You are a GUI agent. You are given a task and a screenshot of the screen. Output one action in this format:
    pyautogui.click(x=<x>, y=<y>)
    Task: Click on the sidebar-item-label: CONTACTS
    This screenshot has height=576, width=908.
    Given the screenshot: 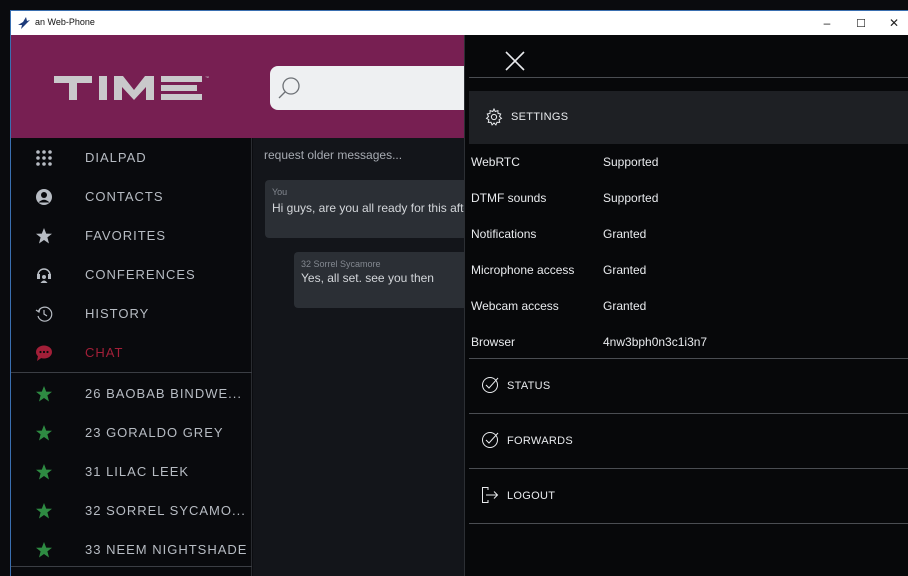 What is the action you would take?
    pyautogui.click(x=124, y=196)
    